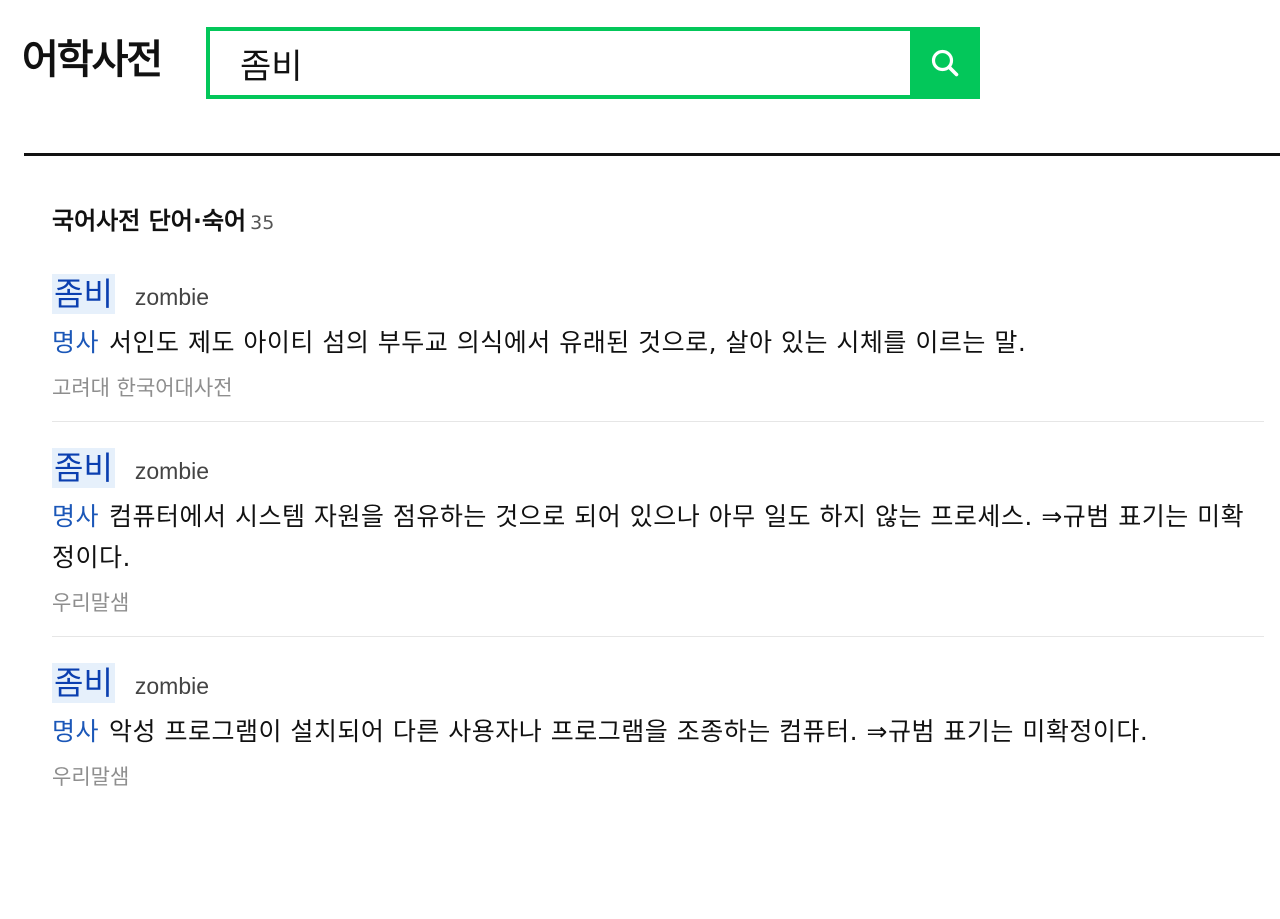 The image size is (1280, 919). Describe the element at coordinates (92, 60) in the screenshot. I see `logo: 어학사전` at that location.